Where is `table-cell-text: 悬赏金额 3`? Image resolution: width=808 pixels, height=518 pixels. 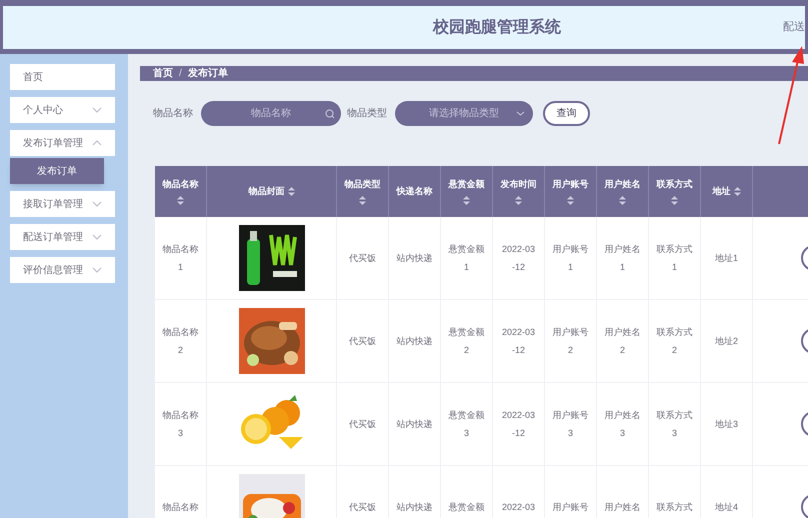
table-cell-text: 悬赏金额 3 is located at coordinates (466, 424).